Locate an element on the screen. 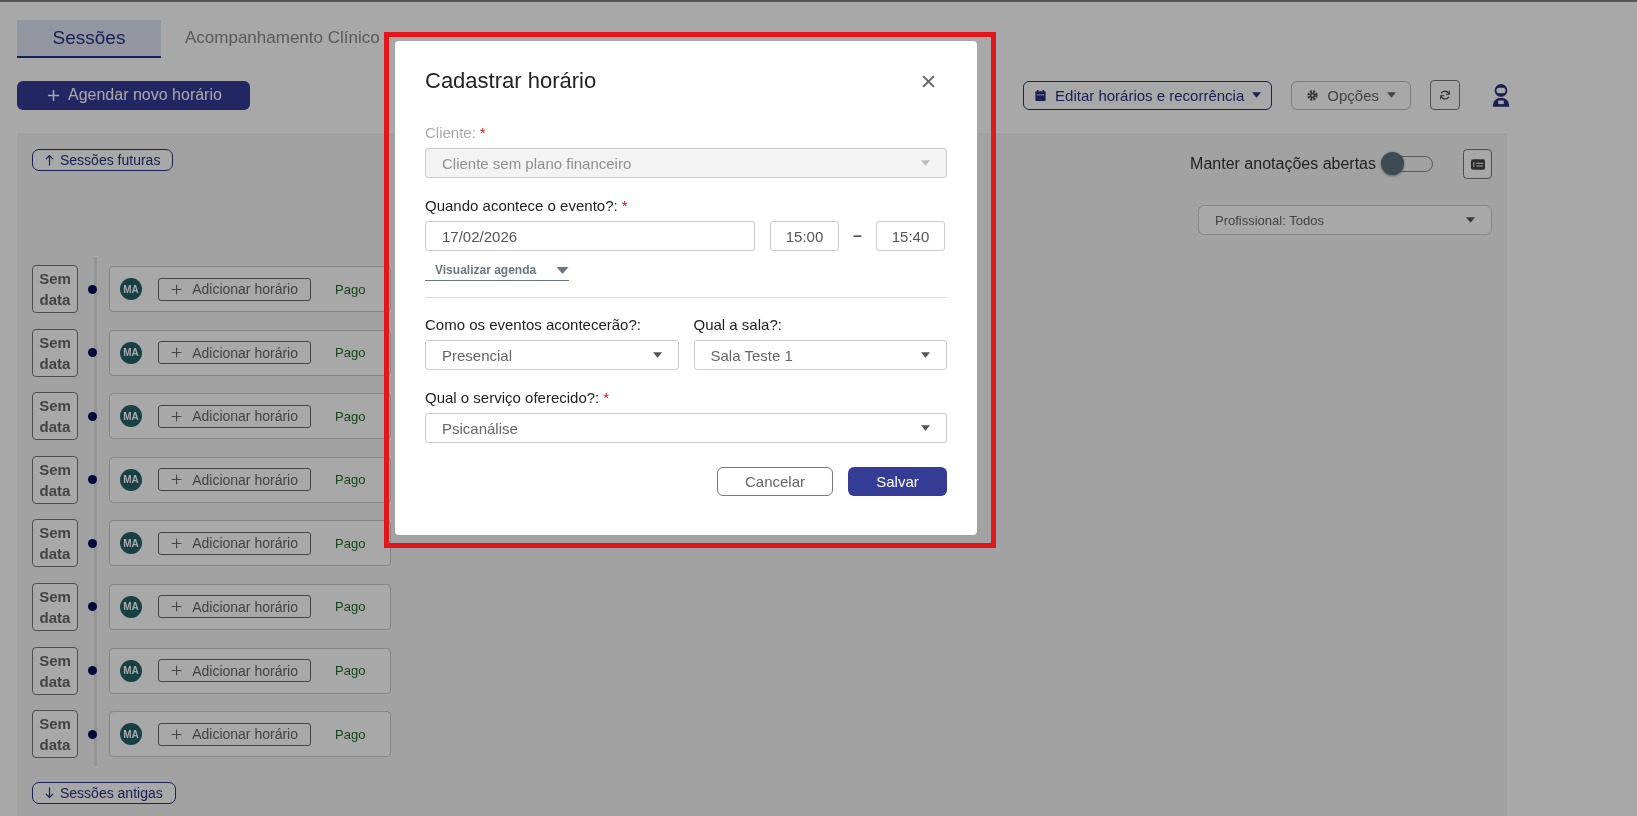  calendar-icon is located at coordinates (1041, 95).